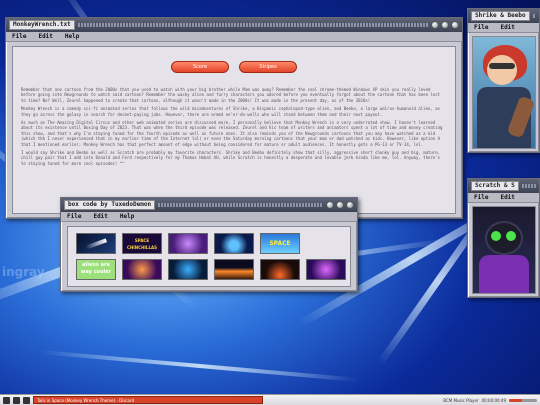 The image size is (540, 405). Describe the element at coordinates (502, 66) in the screenshot. I see `shrike-goggles` at that location.